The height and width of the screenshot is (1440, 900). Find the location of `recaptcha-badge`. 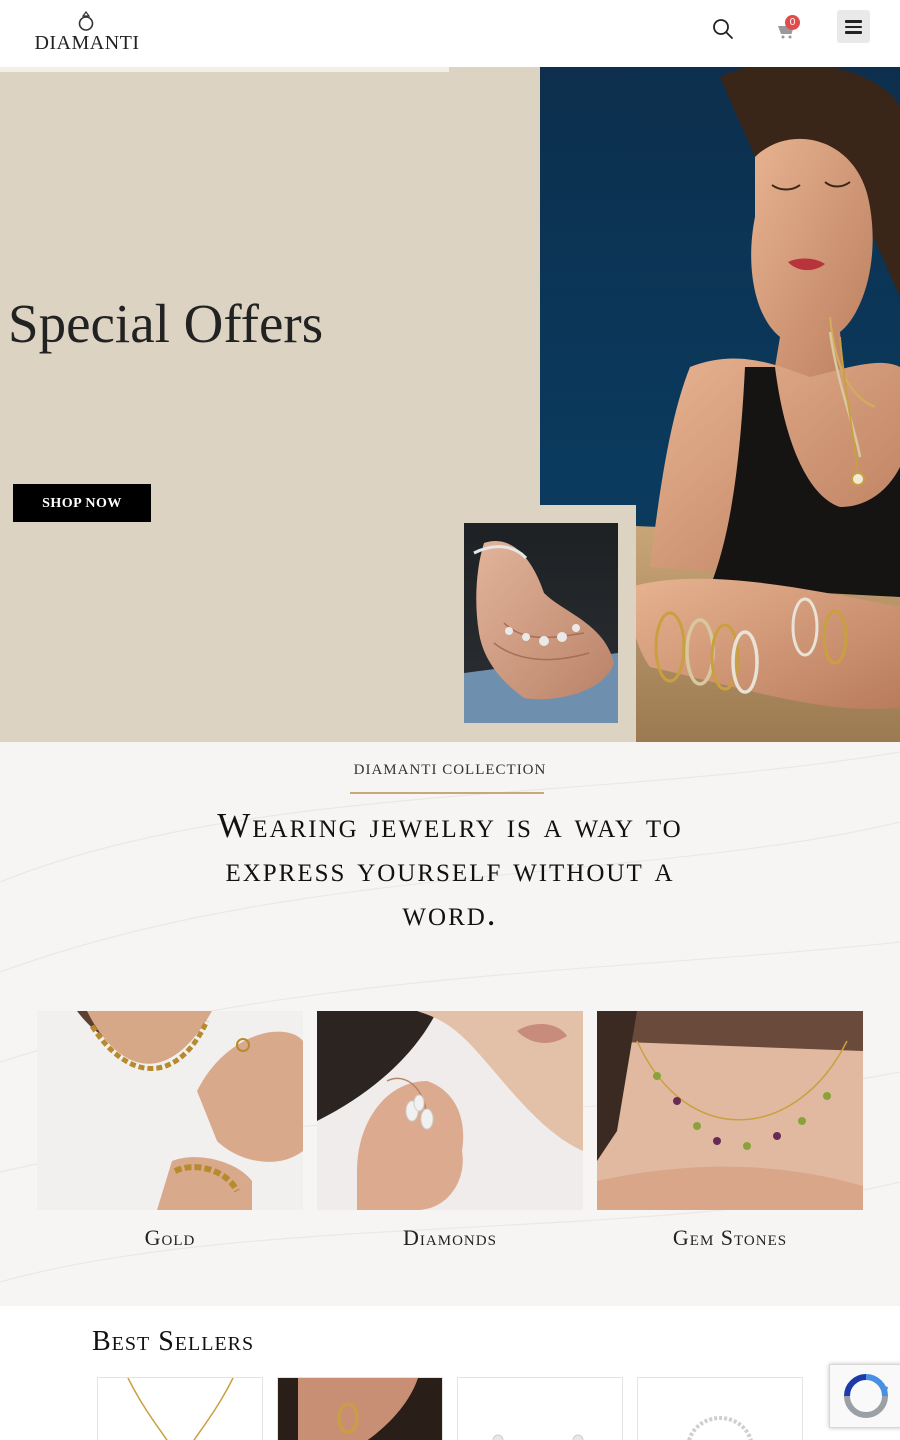

recaptcha-badge is located at coordinates (864, 1396).